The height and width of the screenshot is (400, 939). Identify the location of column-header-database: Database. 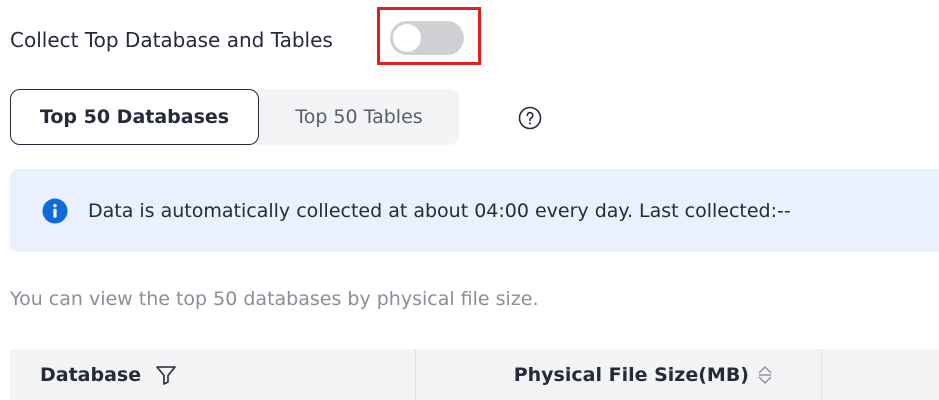
(212, 374).